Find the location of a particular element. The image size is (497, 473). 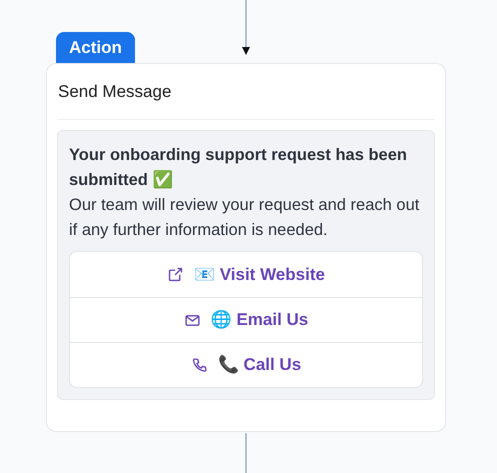

action-button: 📞 Call Us is located at coordinates (246, 364).